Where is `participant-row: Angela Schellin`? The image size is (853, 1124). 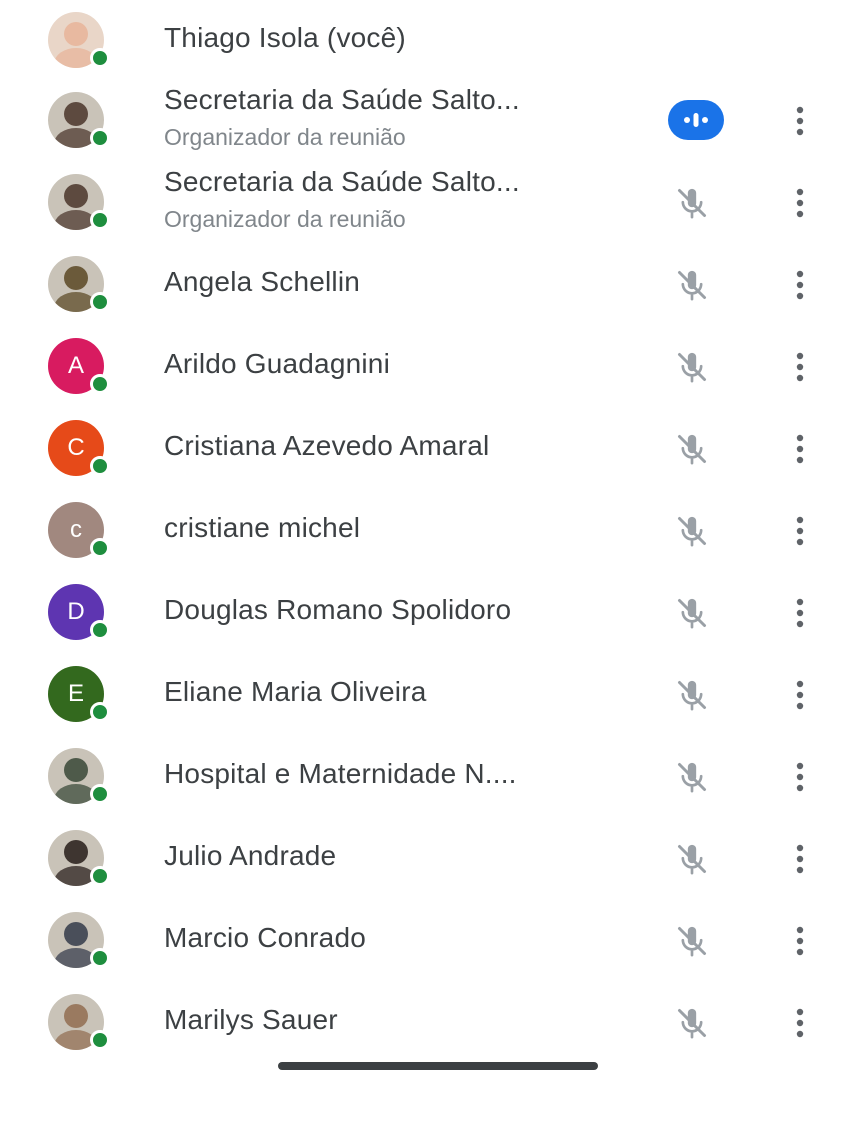
participant-row: Angela Schellin is located at coordinates (426, 285).